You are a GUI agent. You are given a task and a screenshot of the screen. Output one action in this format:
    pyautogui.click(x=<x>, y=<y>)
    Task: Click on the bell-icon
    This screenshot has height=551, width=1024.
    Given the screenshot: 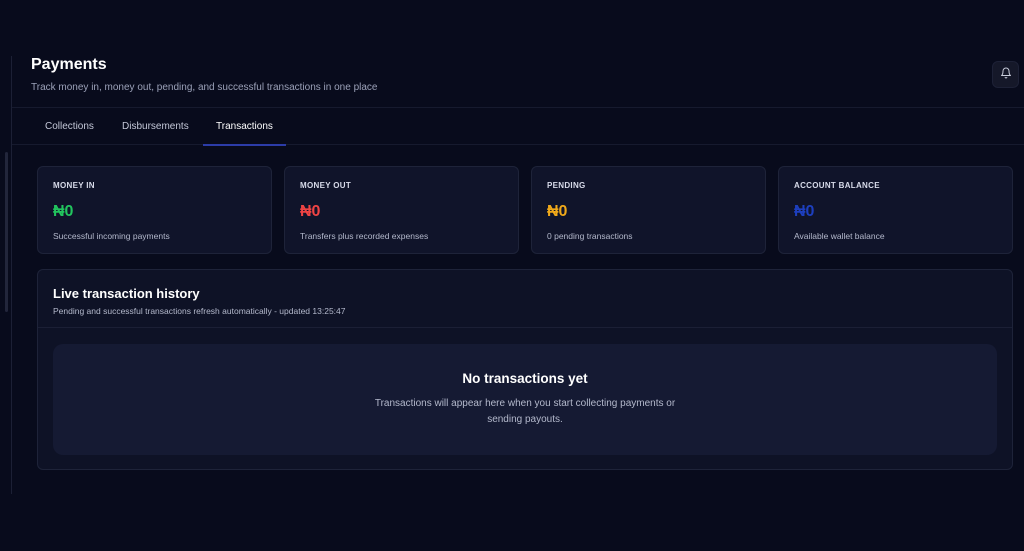 What is the action you would take?
    pyautogui.click(x=1006, y=75)
    